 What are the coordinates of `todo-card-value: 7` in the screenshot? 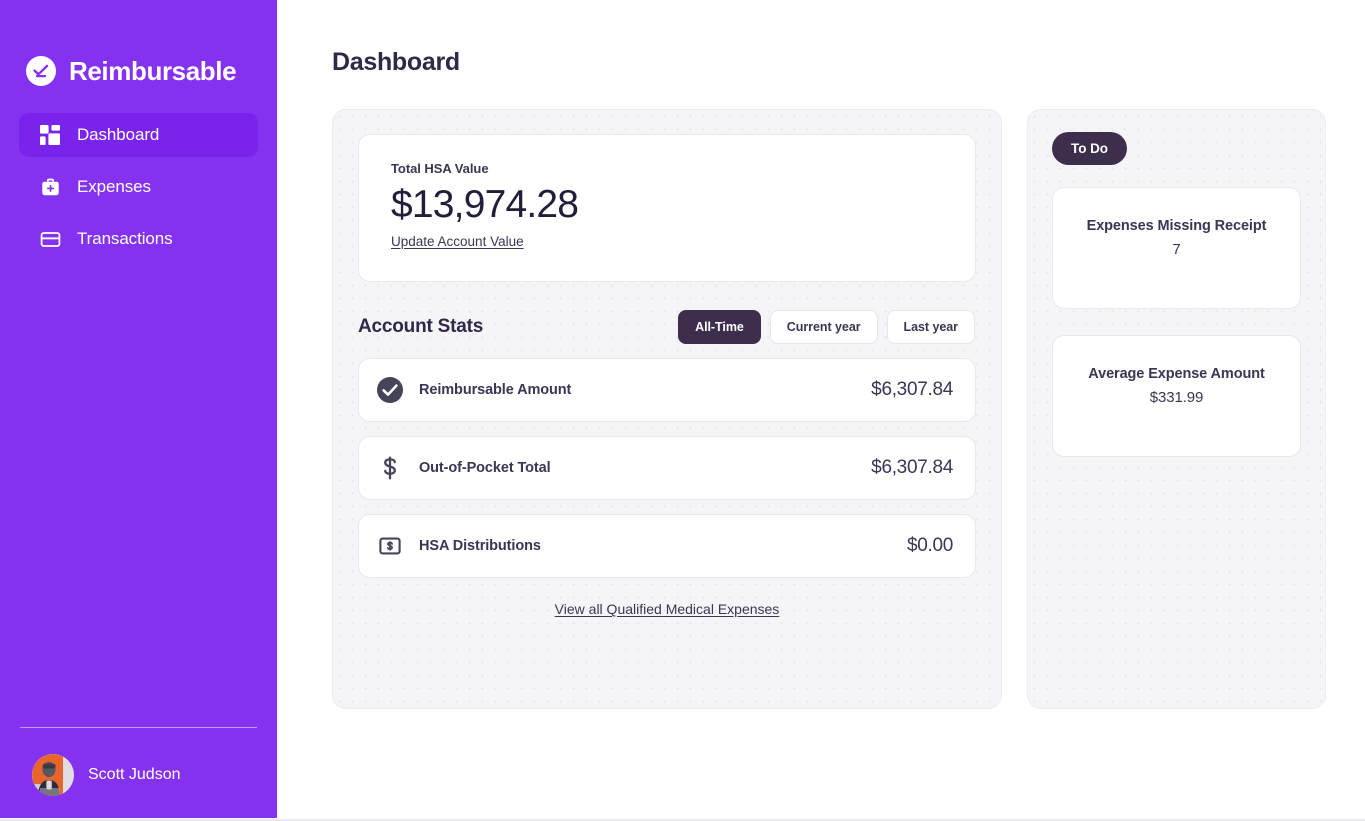 It's located at (1176, 249).